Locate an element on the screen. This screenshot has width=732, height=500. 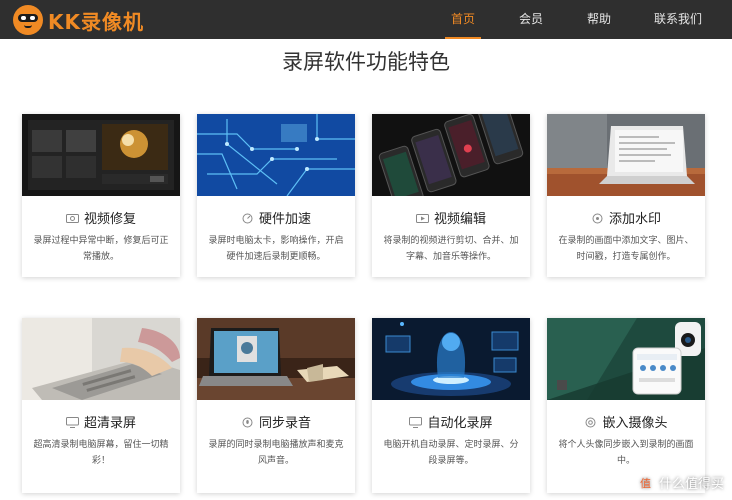
feature-title: 嵌入摄像头 is located at coordinates (635, 423).